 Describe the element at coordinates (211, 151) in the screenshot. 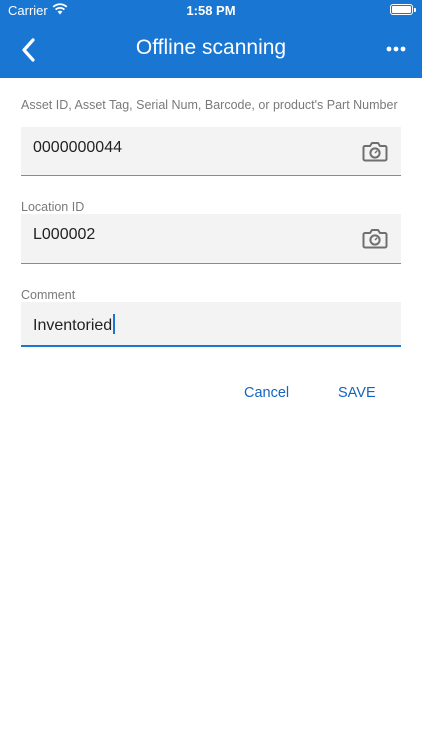

I see `asset-id-field: 0000000044` at that location.